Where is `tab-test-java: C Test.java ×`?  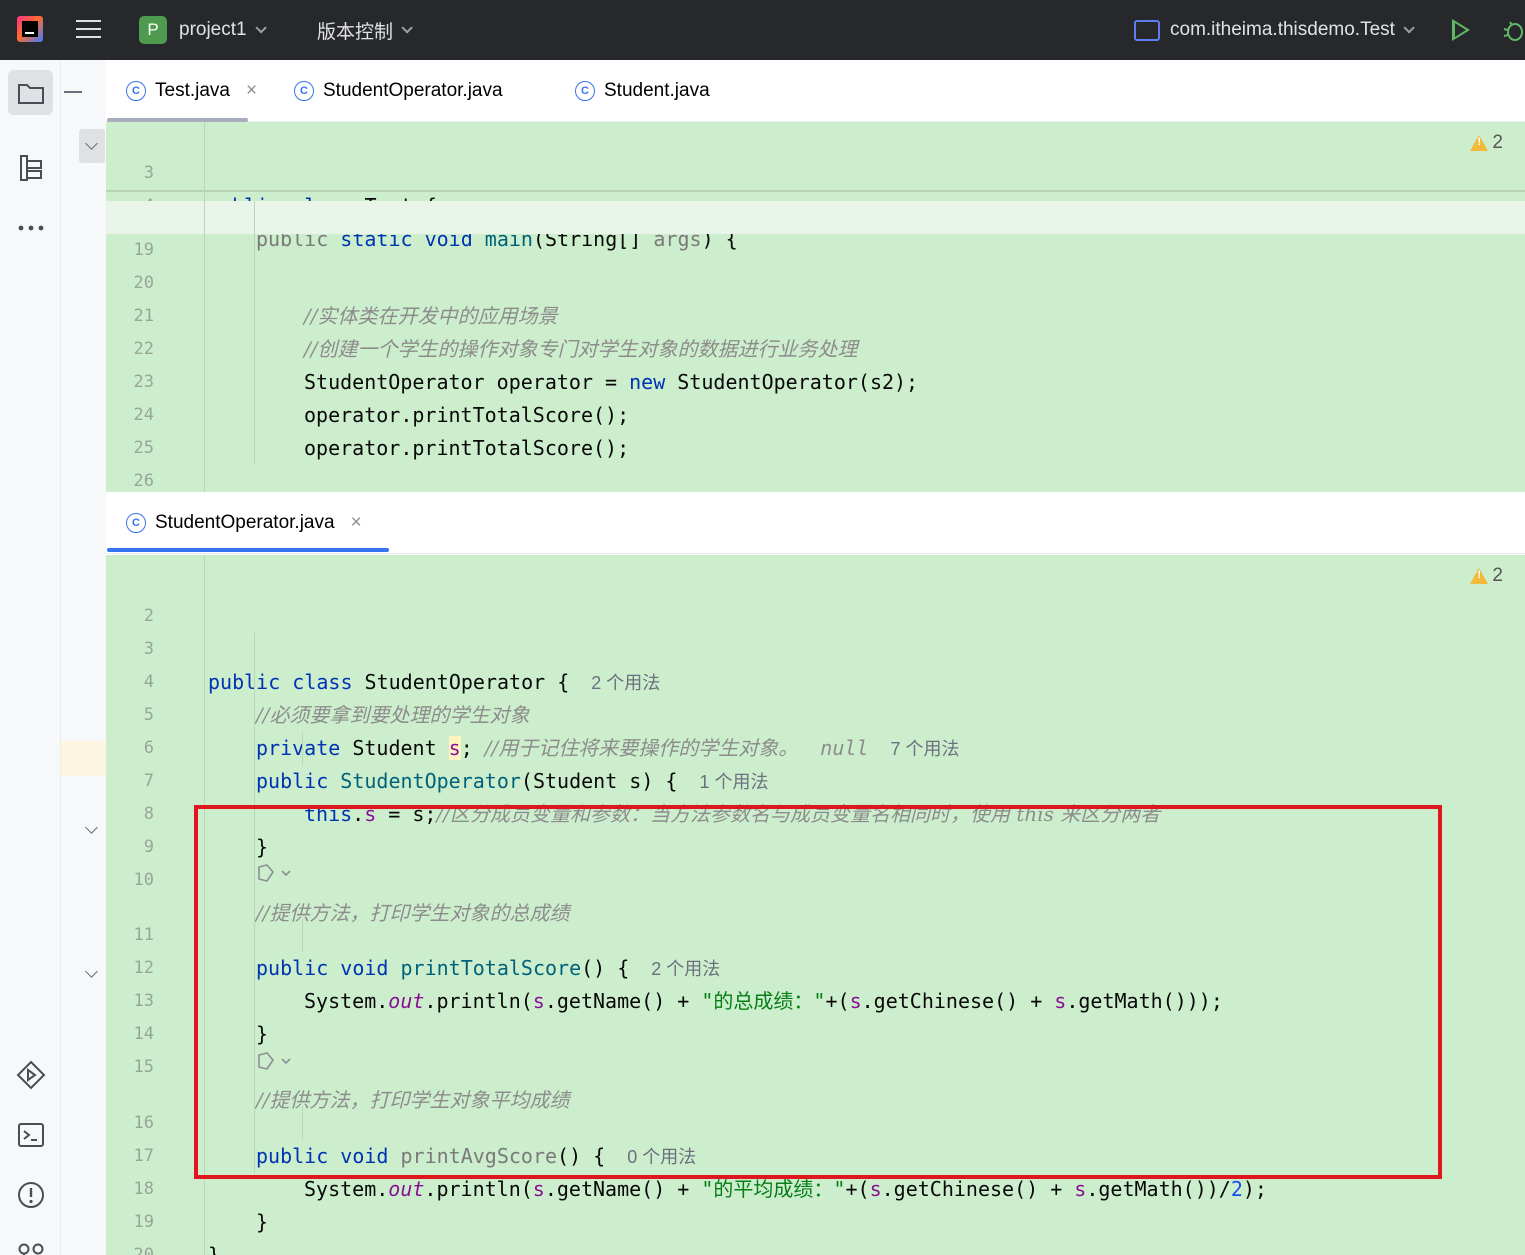
tab-test-java: C Test.java × is located at coordinates (191, 91).